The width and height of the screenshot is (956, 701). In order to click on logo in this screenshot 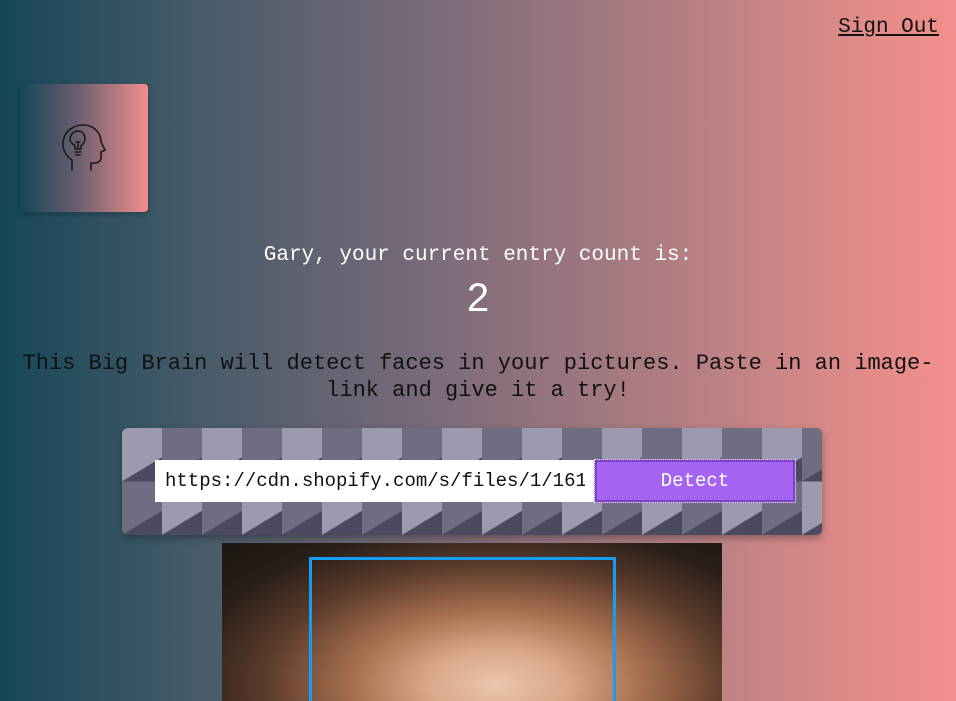, I will do `click(84, 148)`.